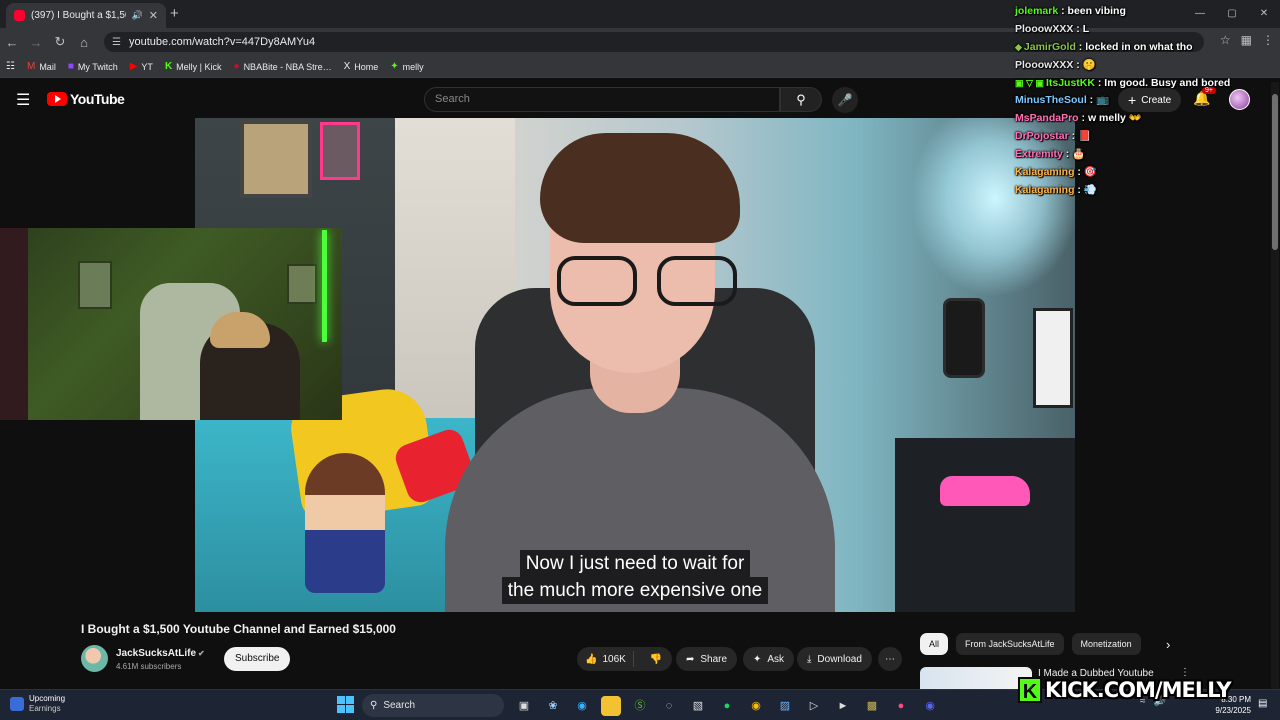  I want to click on channel-name: JackSucksAtLife ✔, so click(160, 653).